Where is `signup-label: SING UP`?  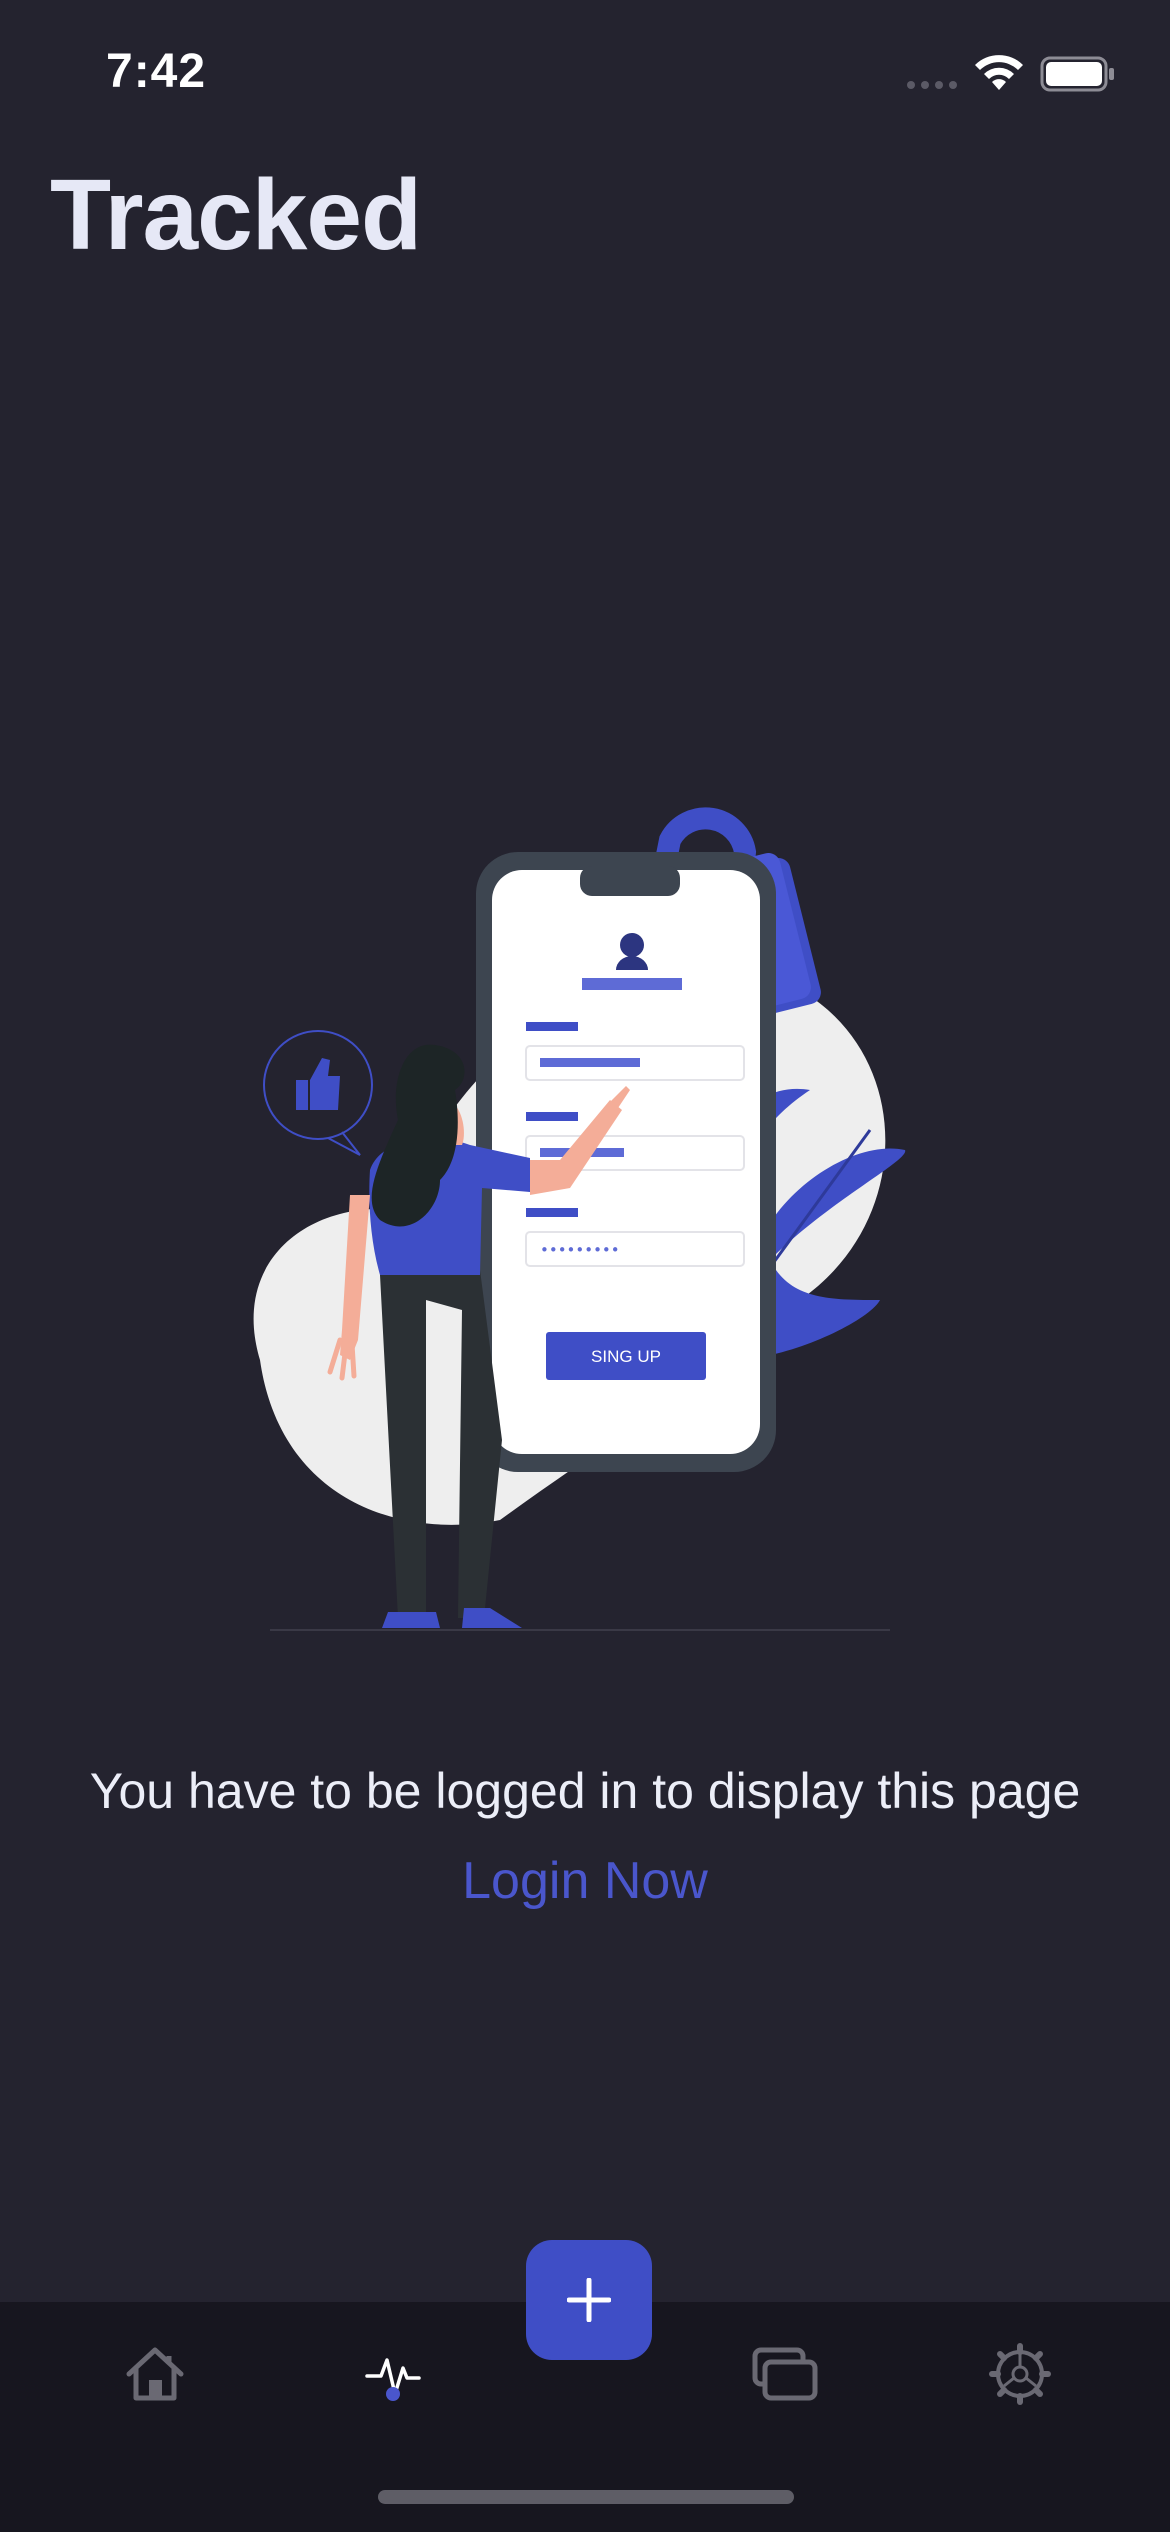
signup-label: SING UP is located at coordinates (626, 1356).